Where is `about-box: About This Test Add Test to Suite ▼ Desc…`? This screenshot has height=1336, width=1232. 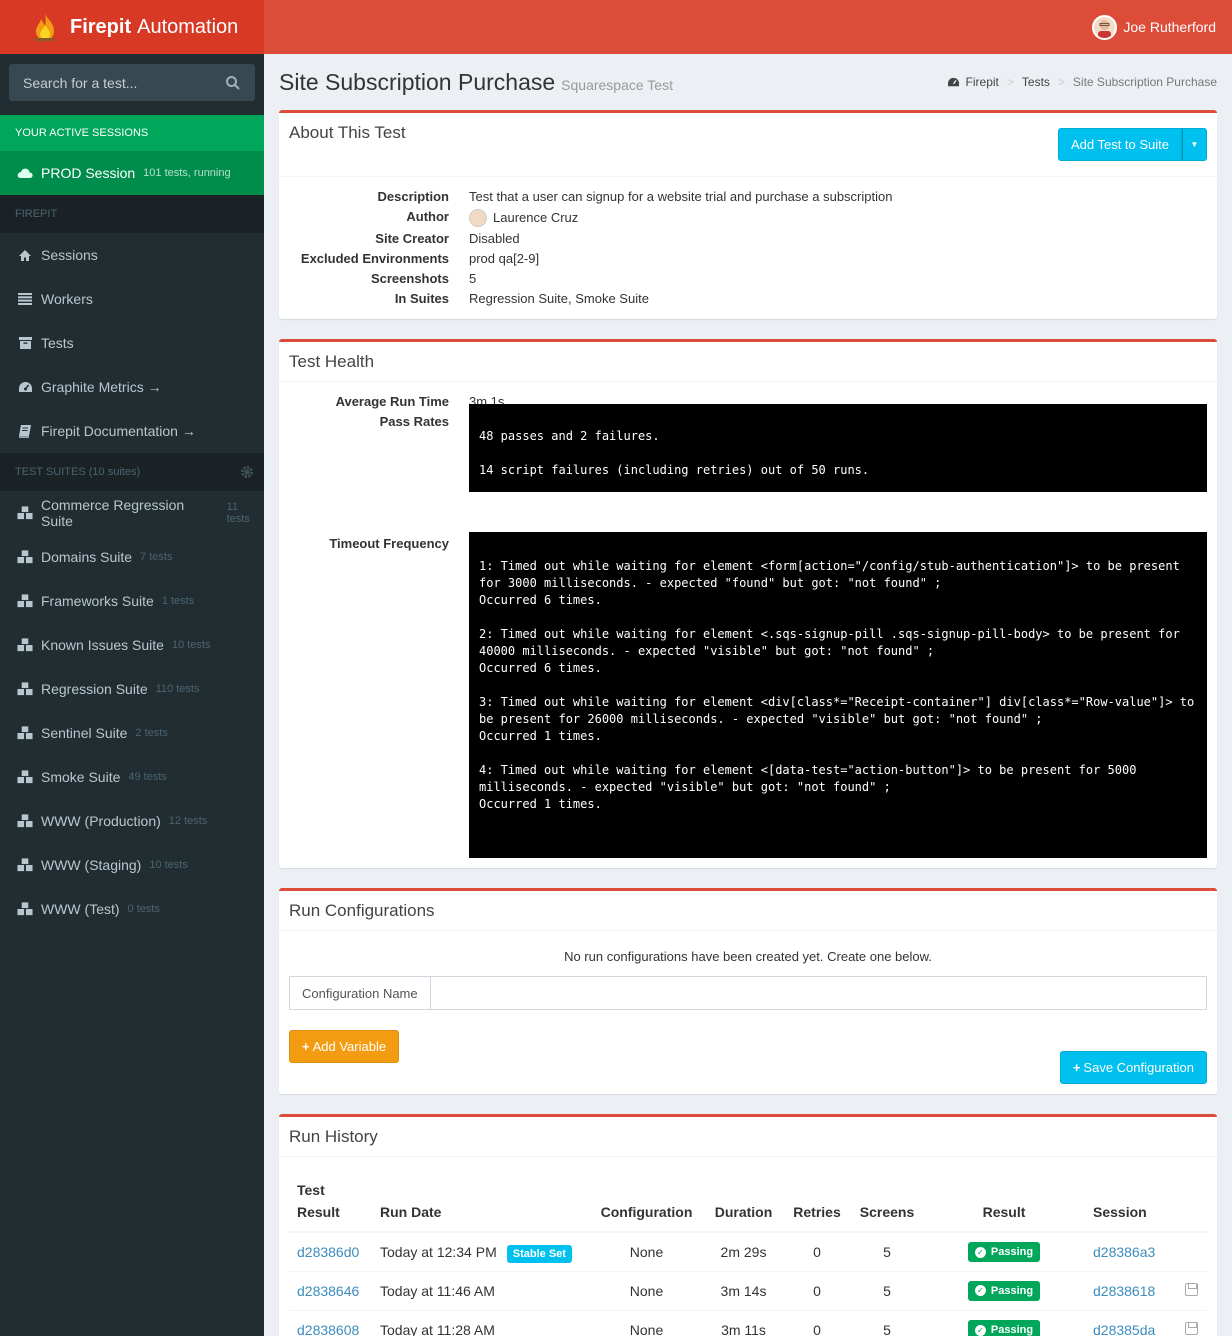 about-box: About This Test Add Test to Suite ▼ Desc… is located at coordinates (748, 214).